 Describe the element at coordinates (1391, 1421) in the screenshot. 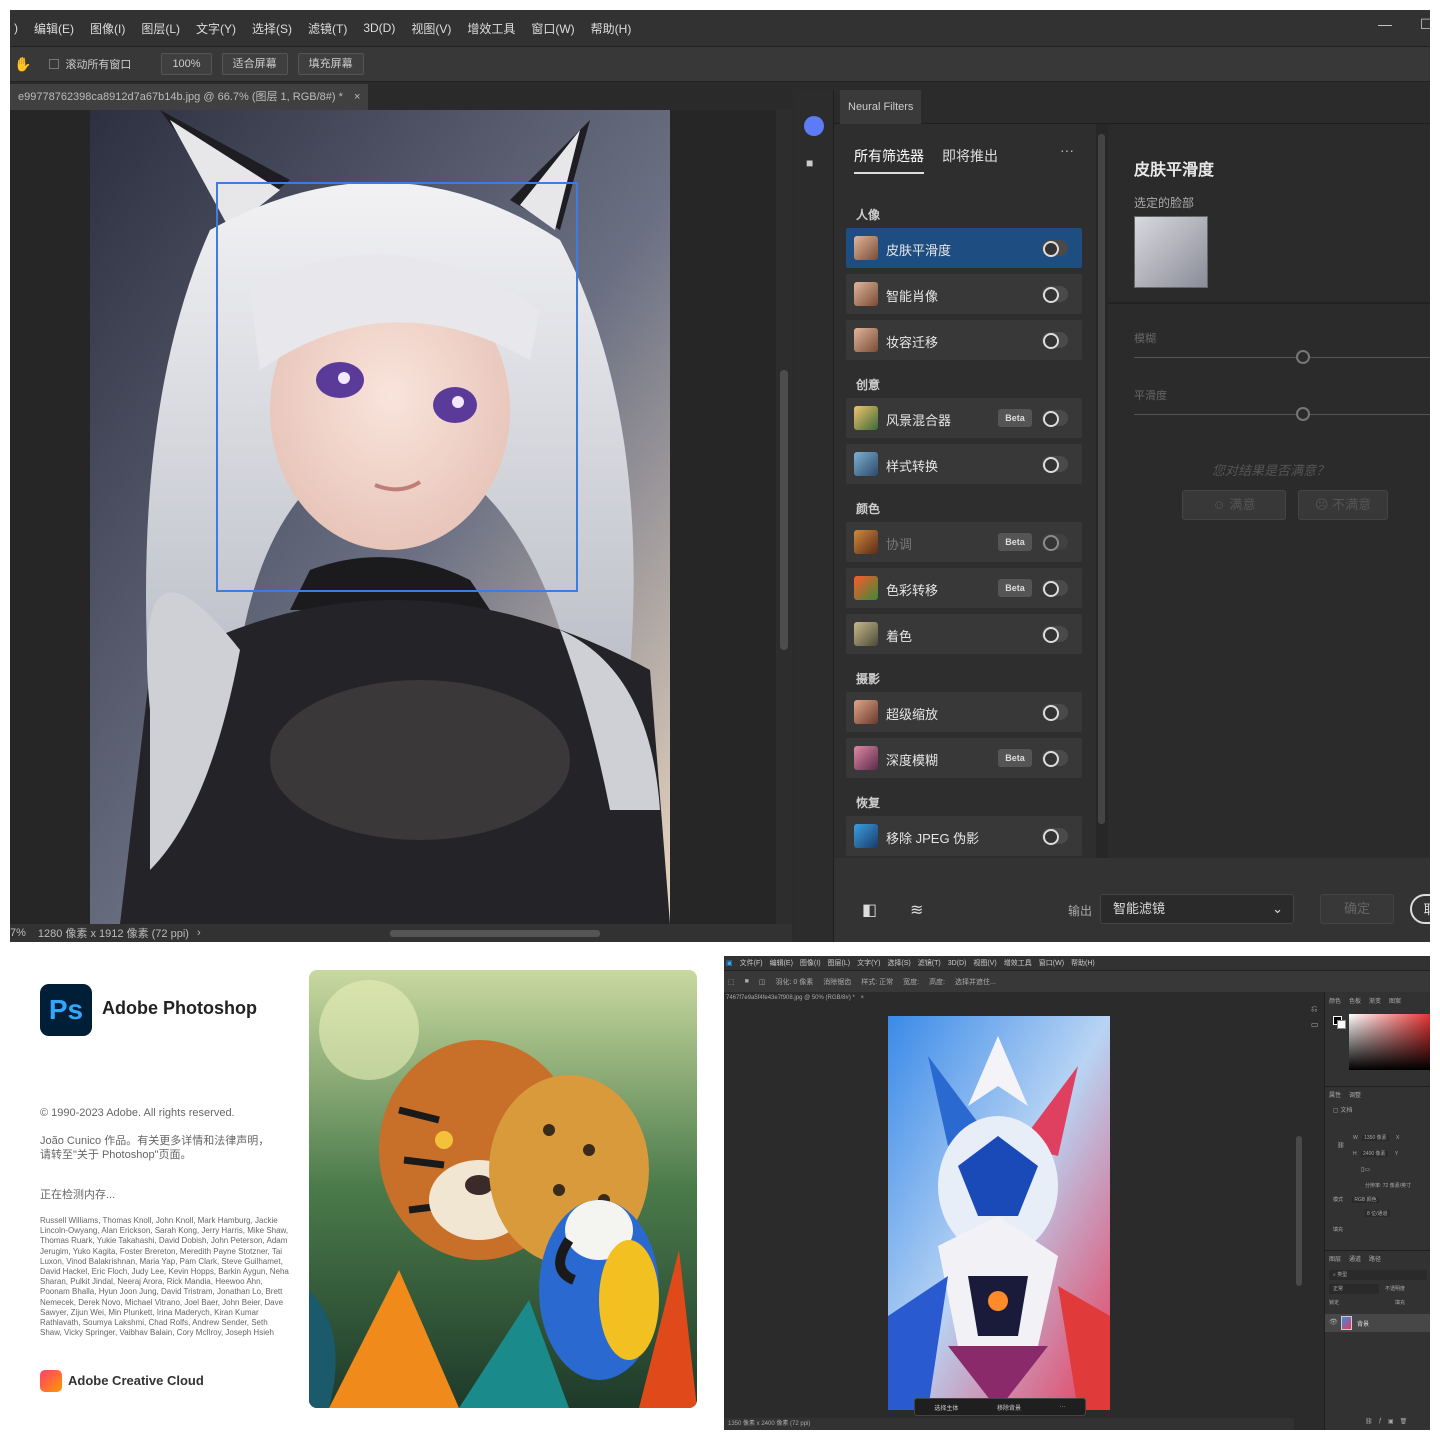

I see `new-layer-icon: ▣` at that location.